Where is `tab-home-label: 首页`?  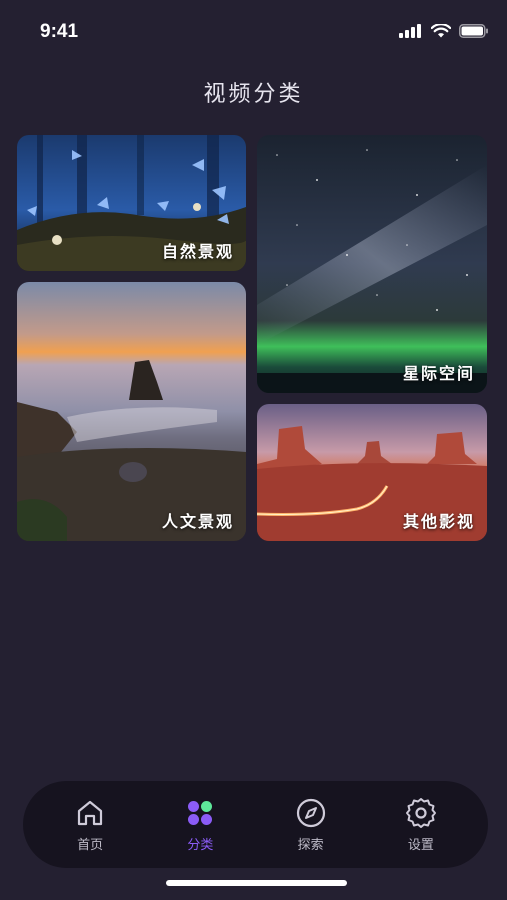 tab-home-label: 首页 is located at coordinates (90, 845).